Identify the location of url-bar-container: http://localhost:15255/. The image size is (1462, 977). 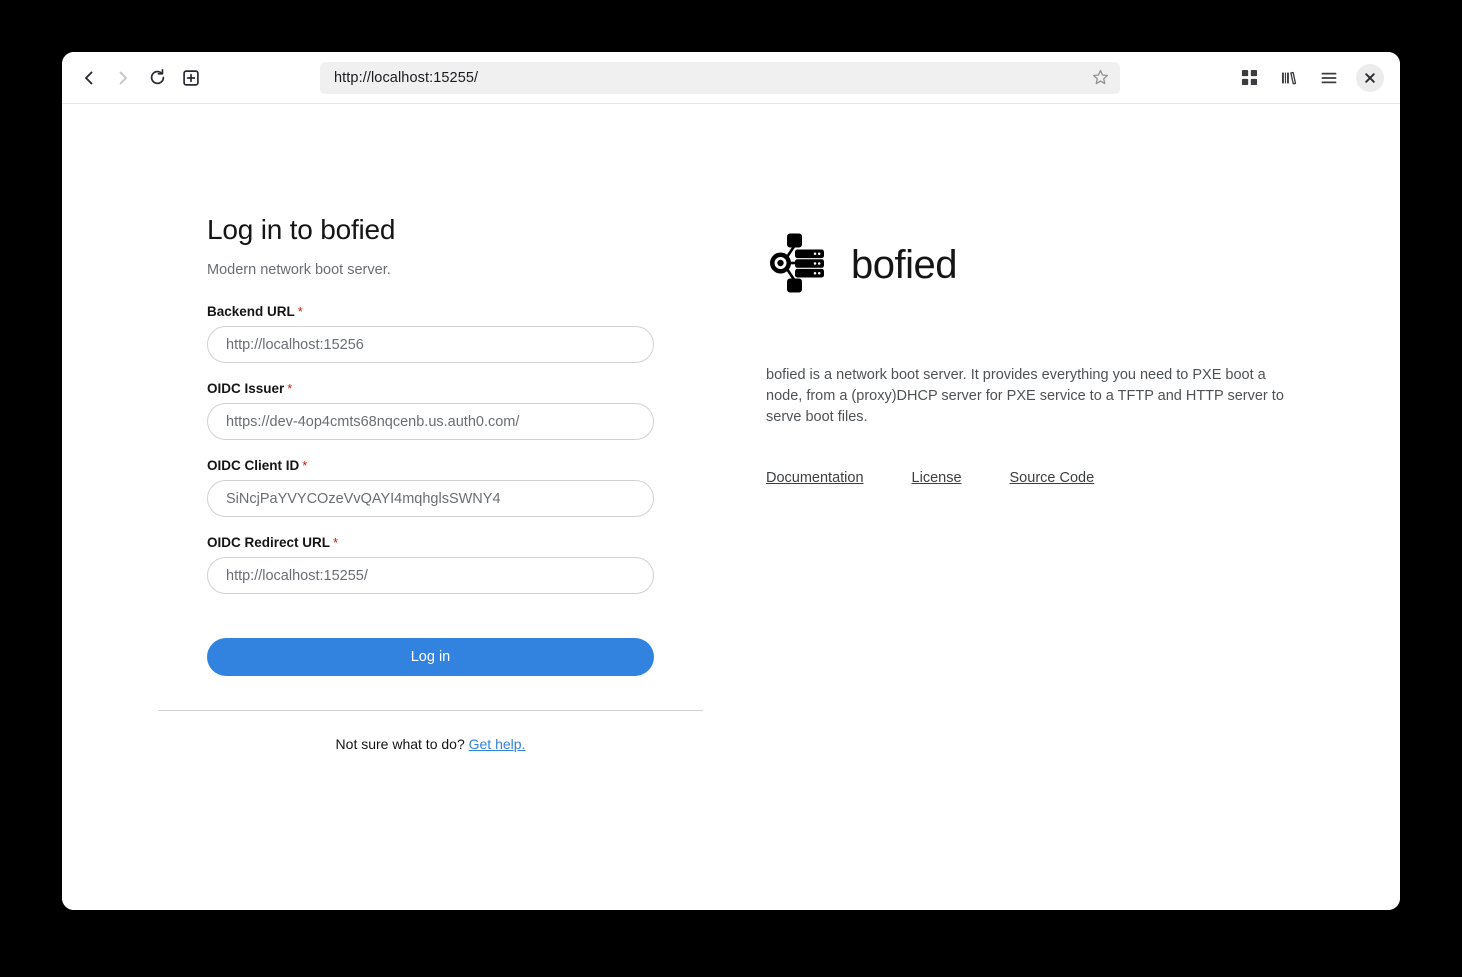
(720, 77).